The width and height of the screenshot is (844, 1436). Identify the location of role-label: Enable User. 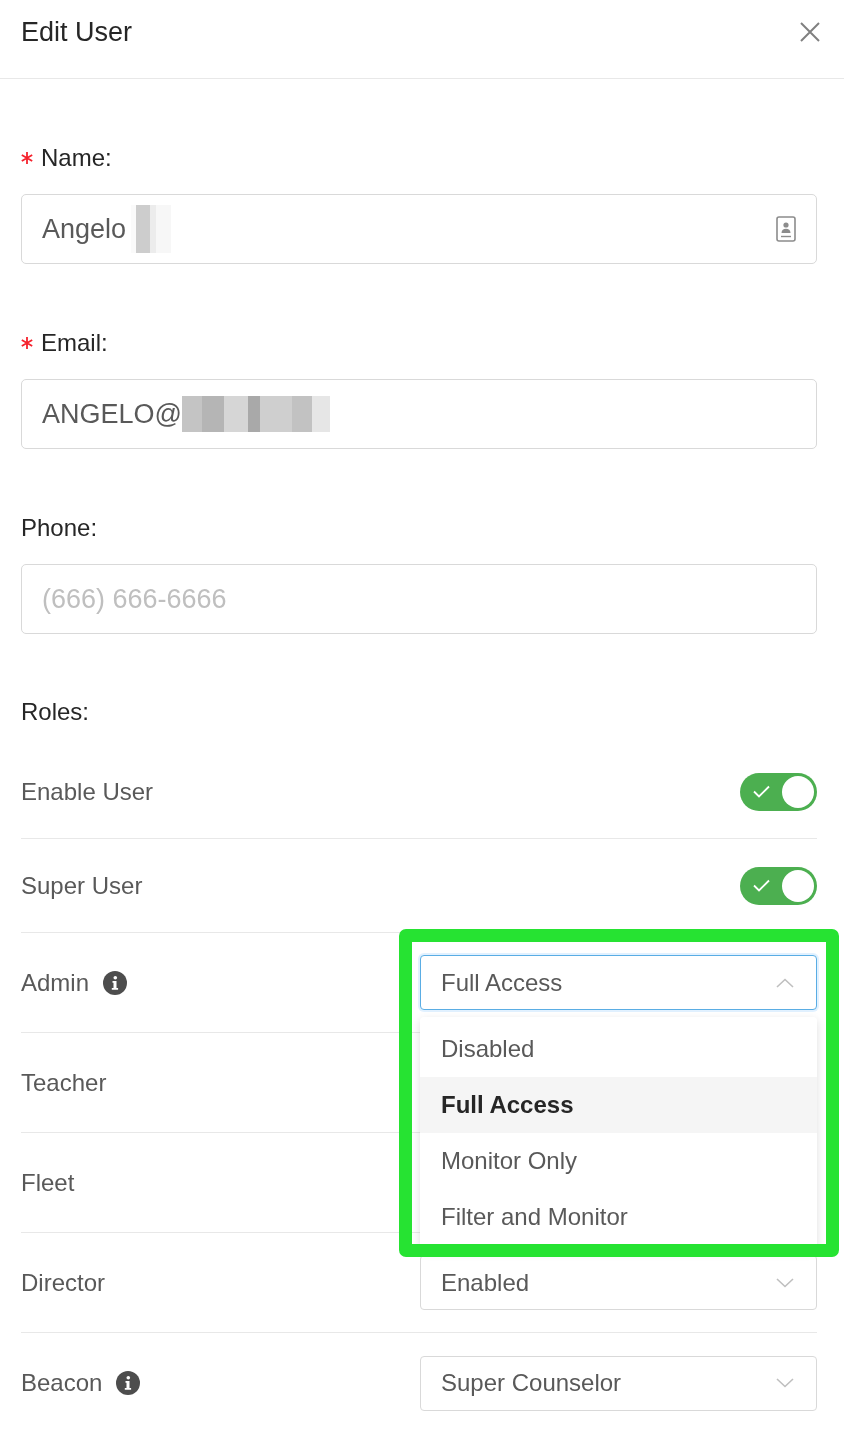
(87, 791).